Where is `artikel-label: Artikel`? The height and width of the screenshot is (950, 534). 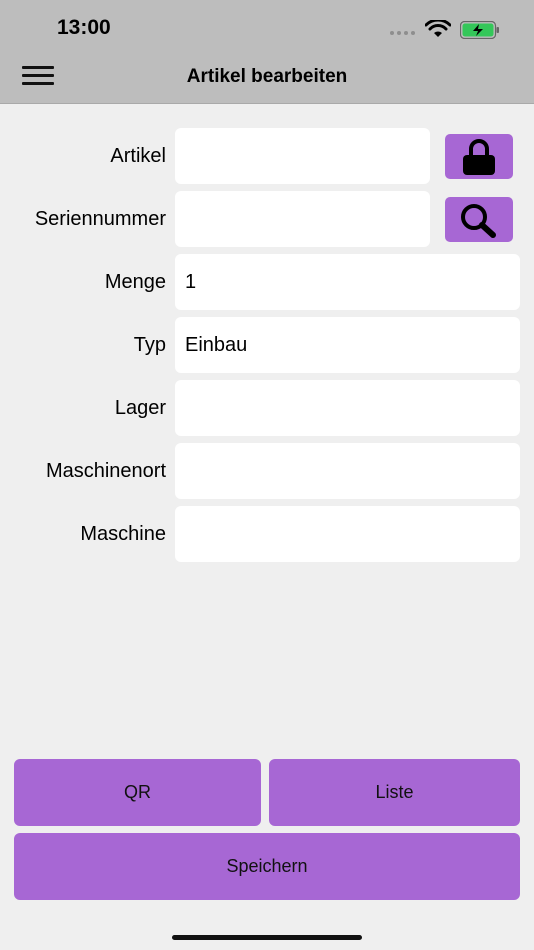
artikel-label: Artikel is located at coordinates (138, 156).